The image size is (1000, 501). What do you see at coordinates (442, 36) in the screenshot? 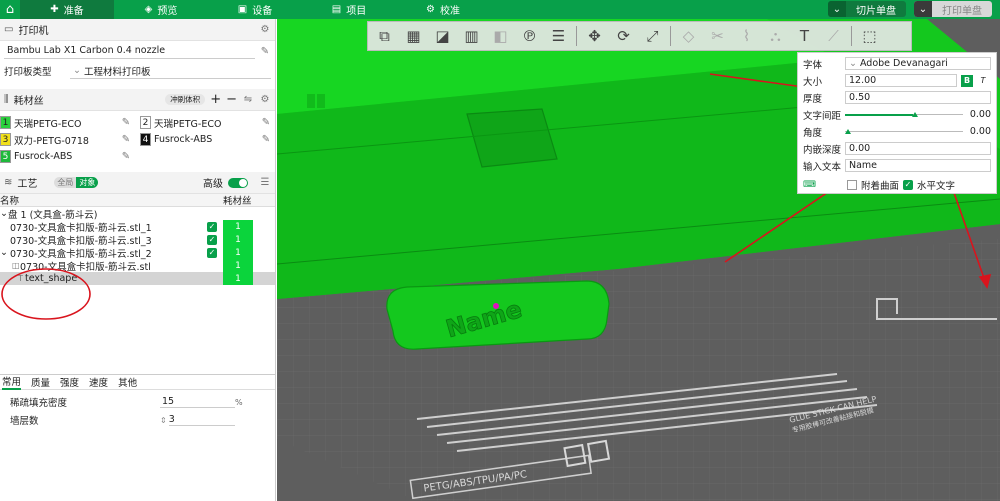
I see `orient-icon: ◪` at bounding box center [442, 36].